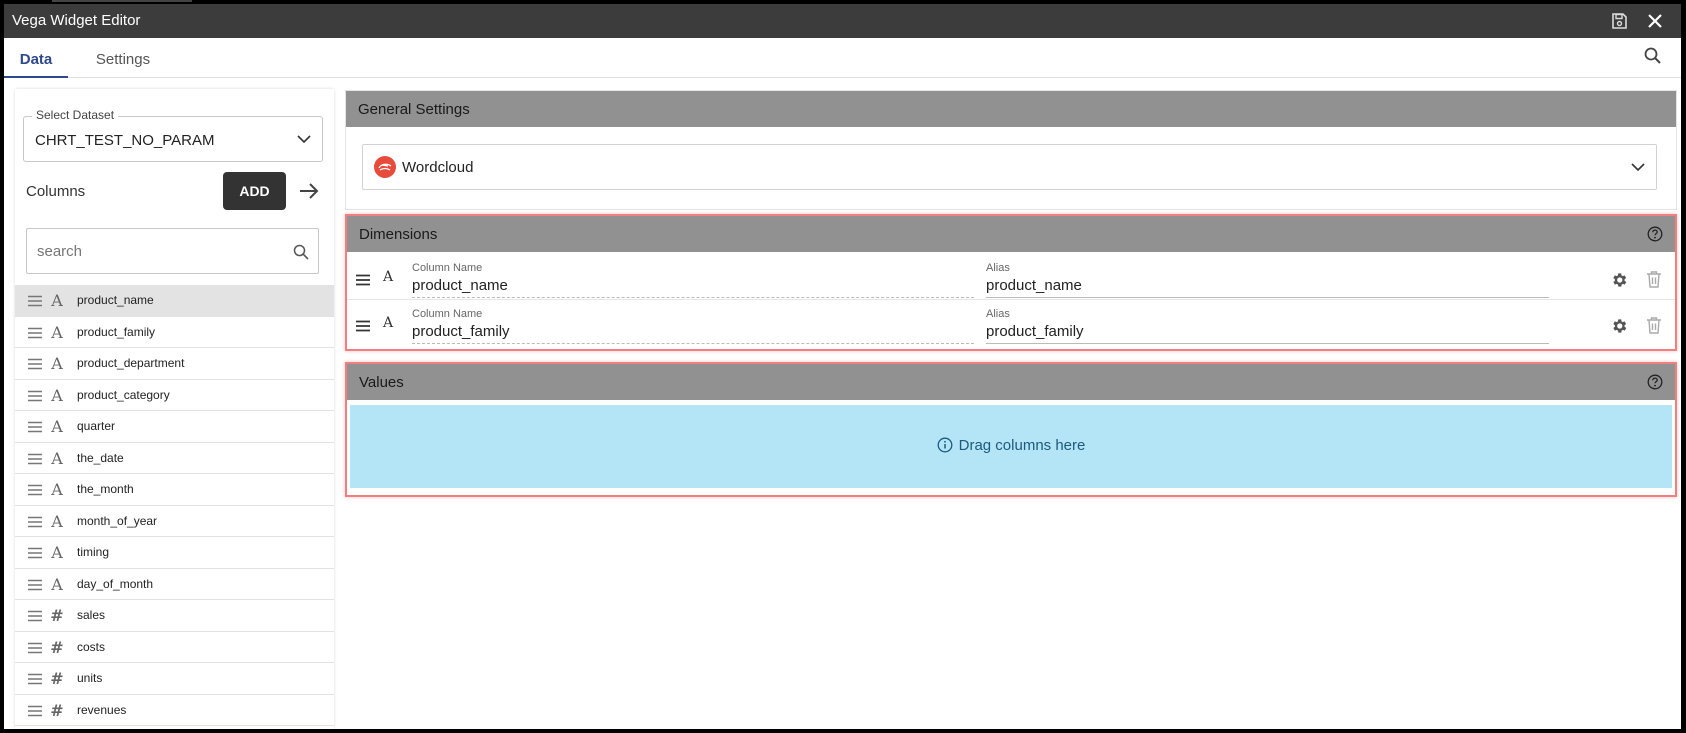 Image resolution: width=1686 pixels, height=733 pixels. Describe the element at coordinates (174, 301) in the screenshot. I see `column-item: Aproduct_name` at that location.